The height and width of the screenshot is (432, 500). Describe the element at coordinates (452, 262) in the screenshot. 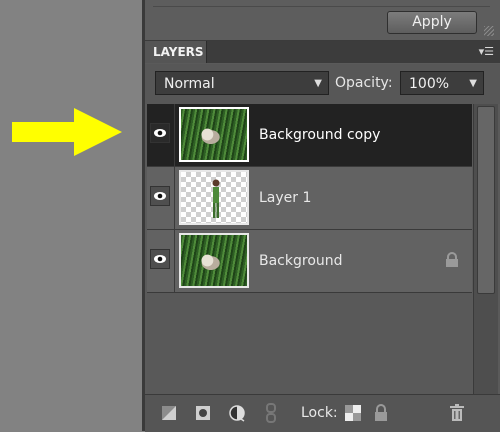

I see `lock-icon` at that location.